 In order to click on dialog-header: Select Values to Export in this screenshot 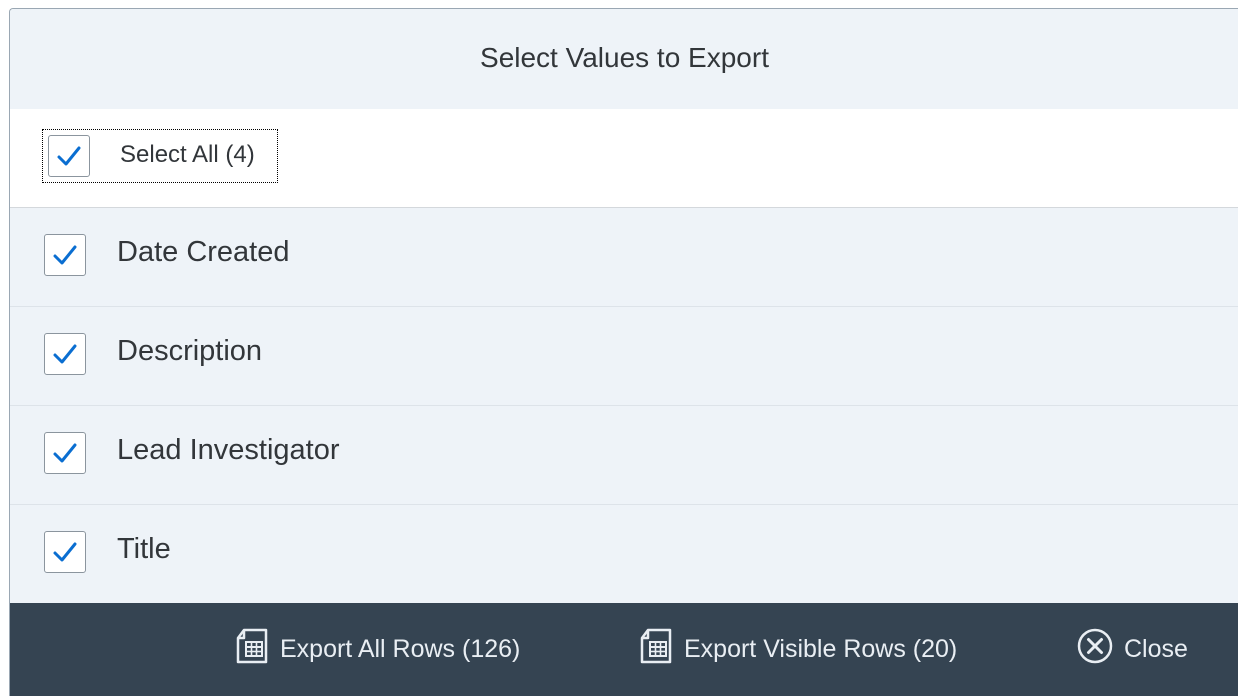, I will do `click(624, 59)`.